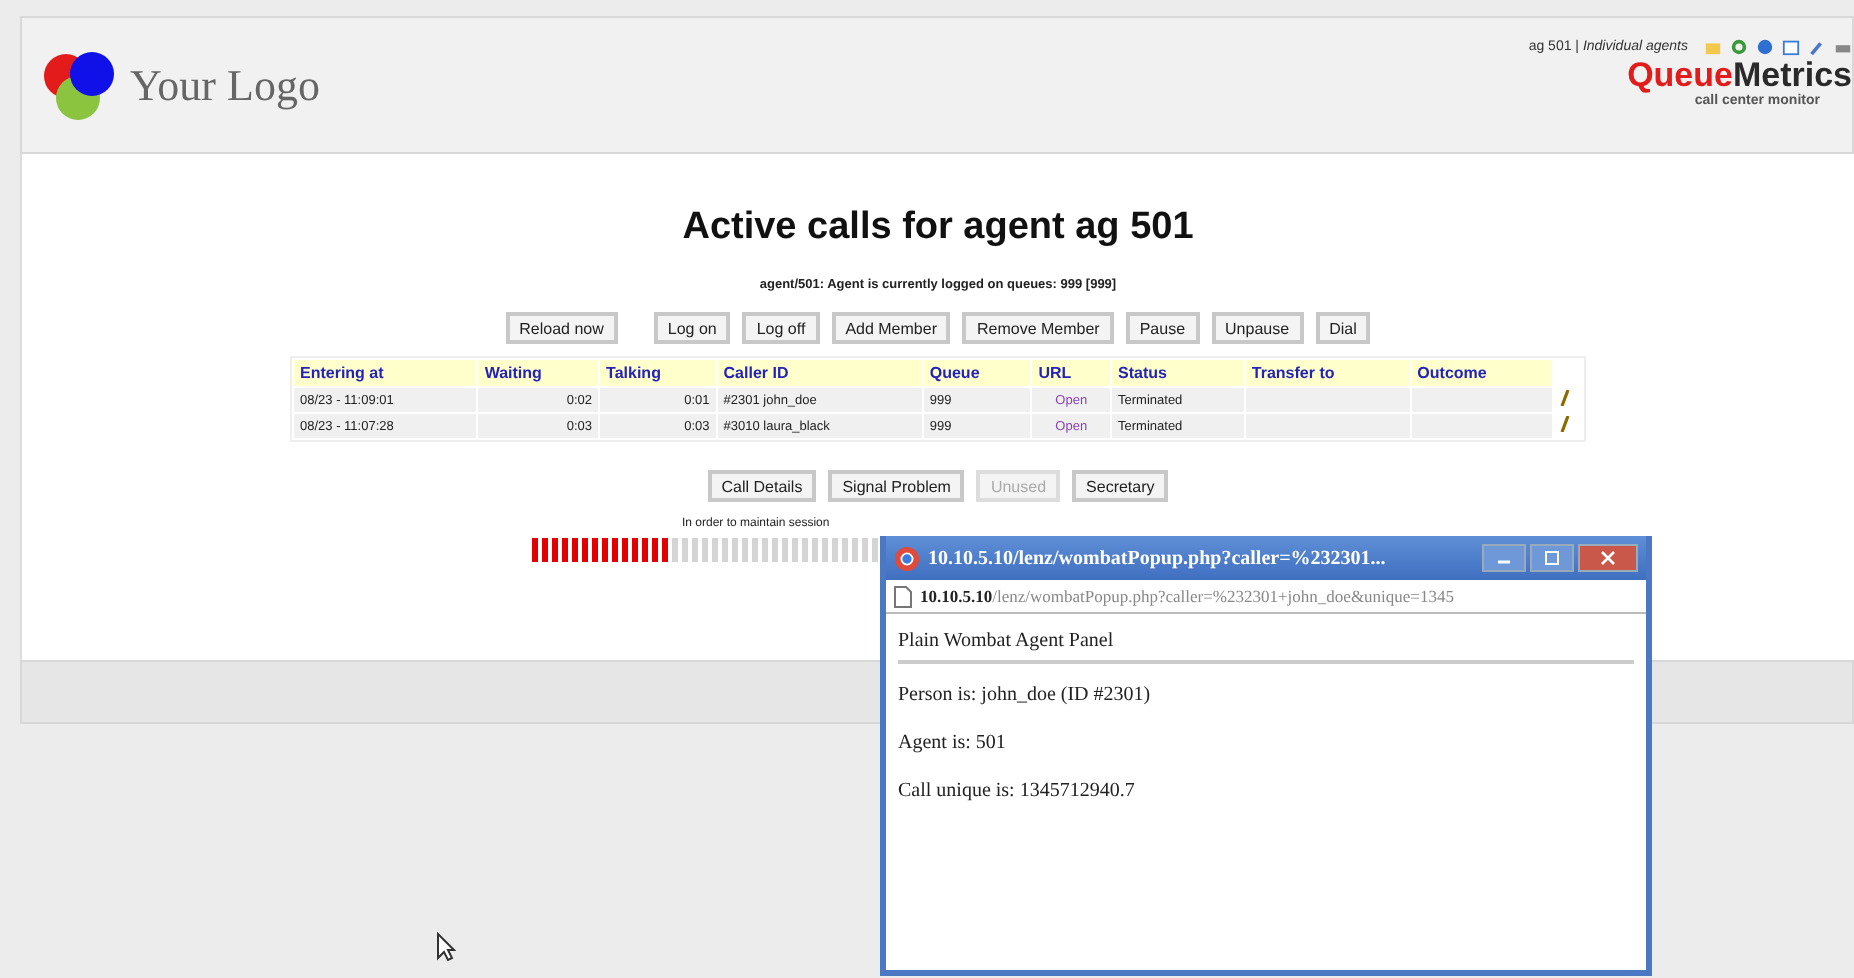 The width and height of the screenshot is (1854, 978). What do you see at coordinates (1327, 373) in the screenshot?
I see `column-header: Transfer to` at bounding box center [1327, 373].